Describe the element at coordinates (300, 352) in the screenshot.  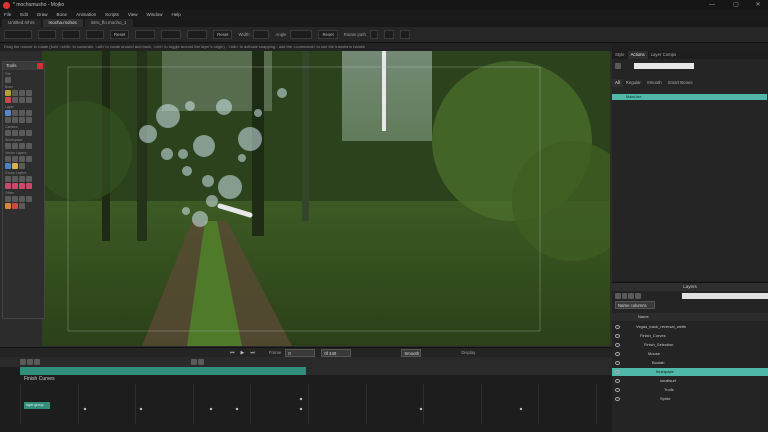
I see `frame-input: 0` at that location.